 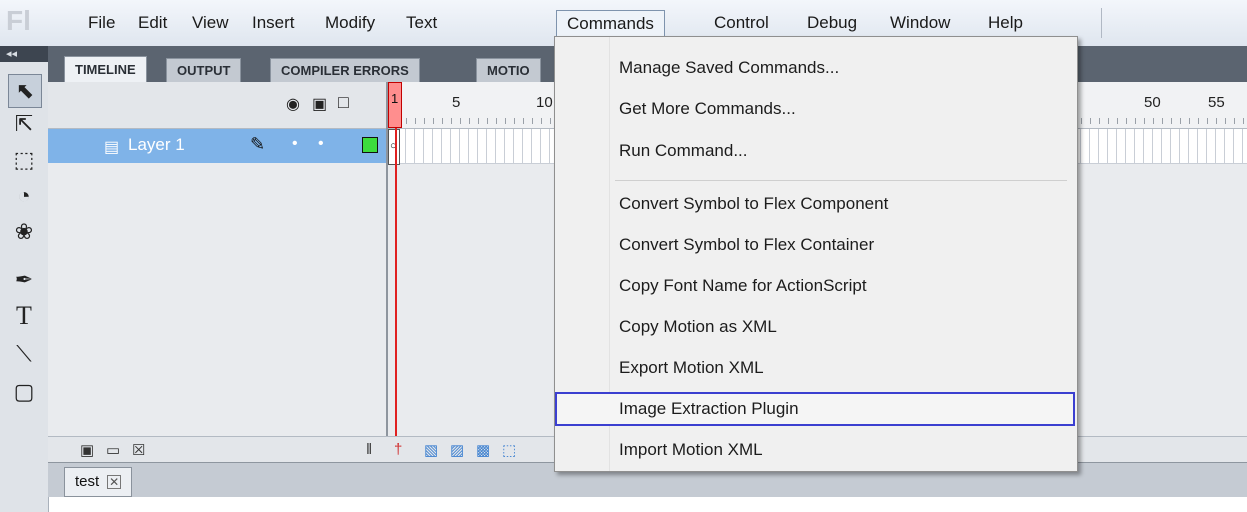 What do you see at coordinates (815, 286) in the screenshot?
I see `menu-item-copy-font-name: Copy Font Name for ActionScript` at bounding box center [815, 286].